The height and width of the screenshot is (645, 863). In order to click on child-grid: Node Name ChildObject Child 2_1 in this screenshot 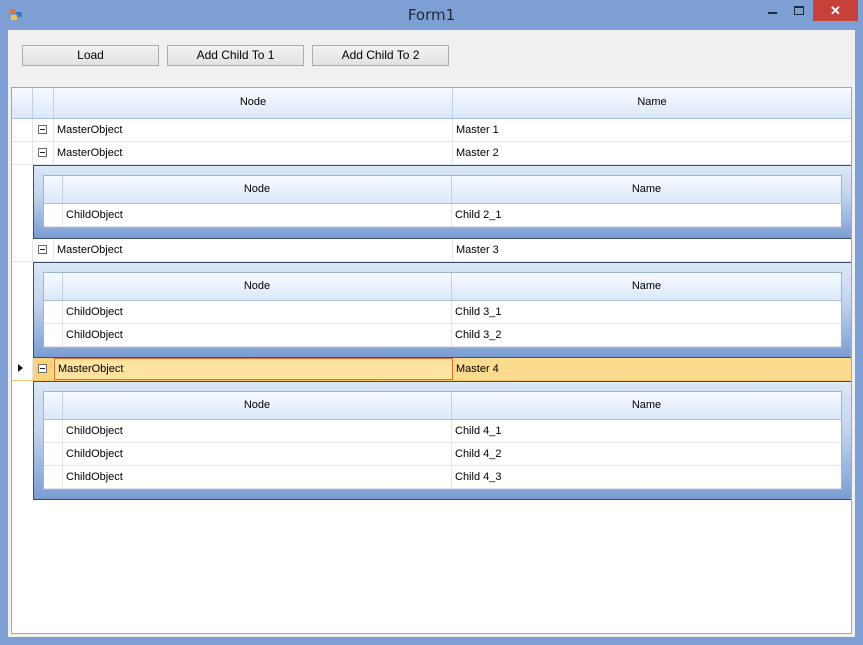, I will do `click(442, 201)`.